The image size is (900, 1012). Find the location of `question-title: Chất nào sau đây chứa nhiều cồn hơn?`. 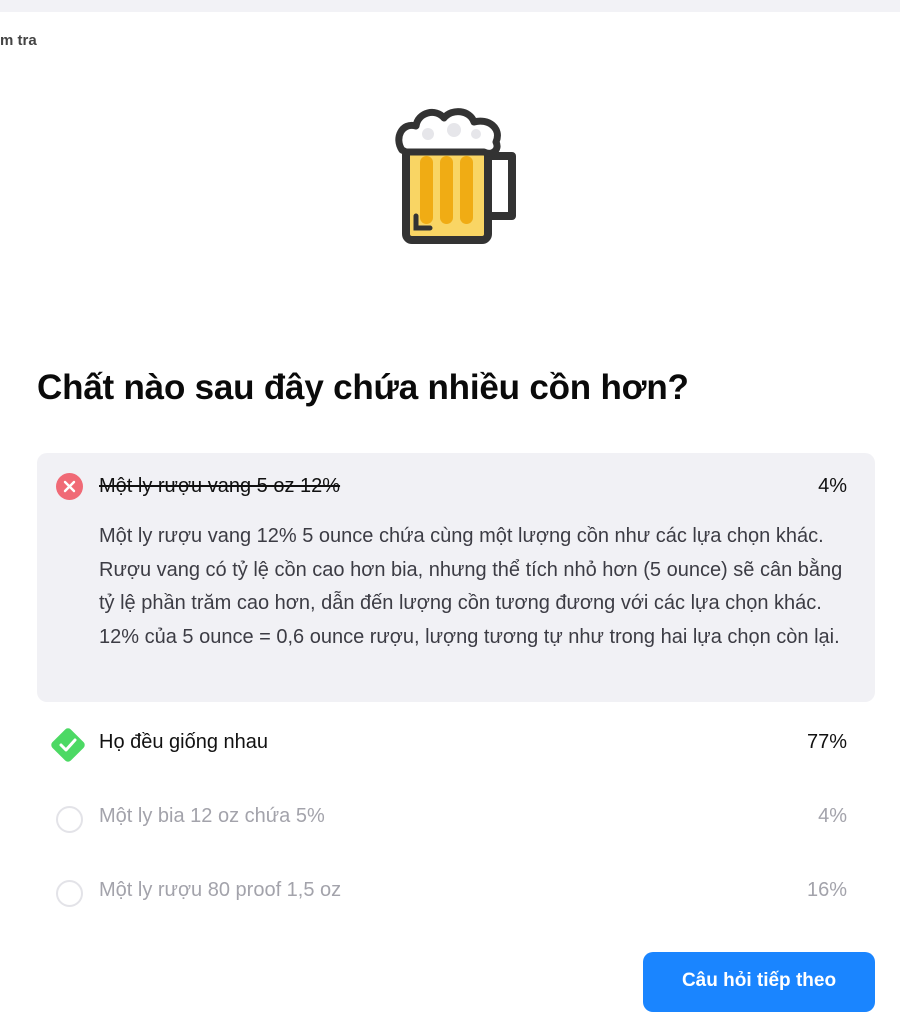

question-title: Chất nào sau đây chứa nhiều cồn hơn? is located at coordinates (363, 387).